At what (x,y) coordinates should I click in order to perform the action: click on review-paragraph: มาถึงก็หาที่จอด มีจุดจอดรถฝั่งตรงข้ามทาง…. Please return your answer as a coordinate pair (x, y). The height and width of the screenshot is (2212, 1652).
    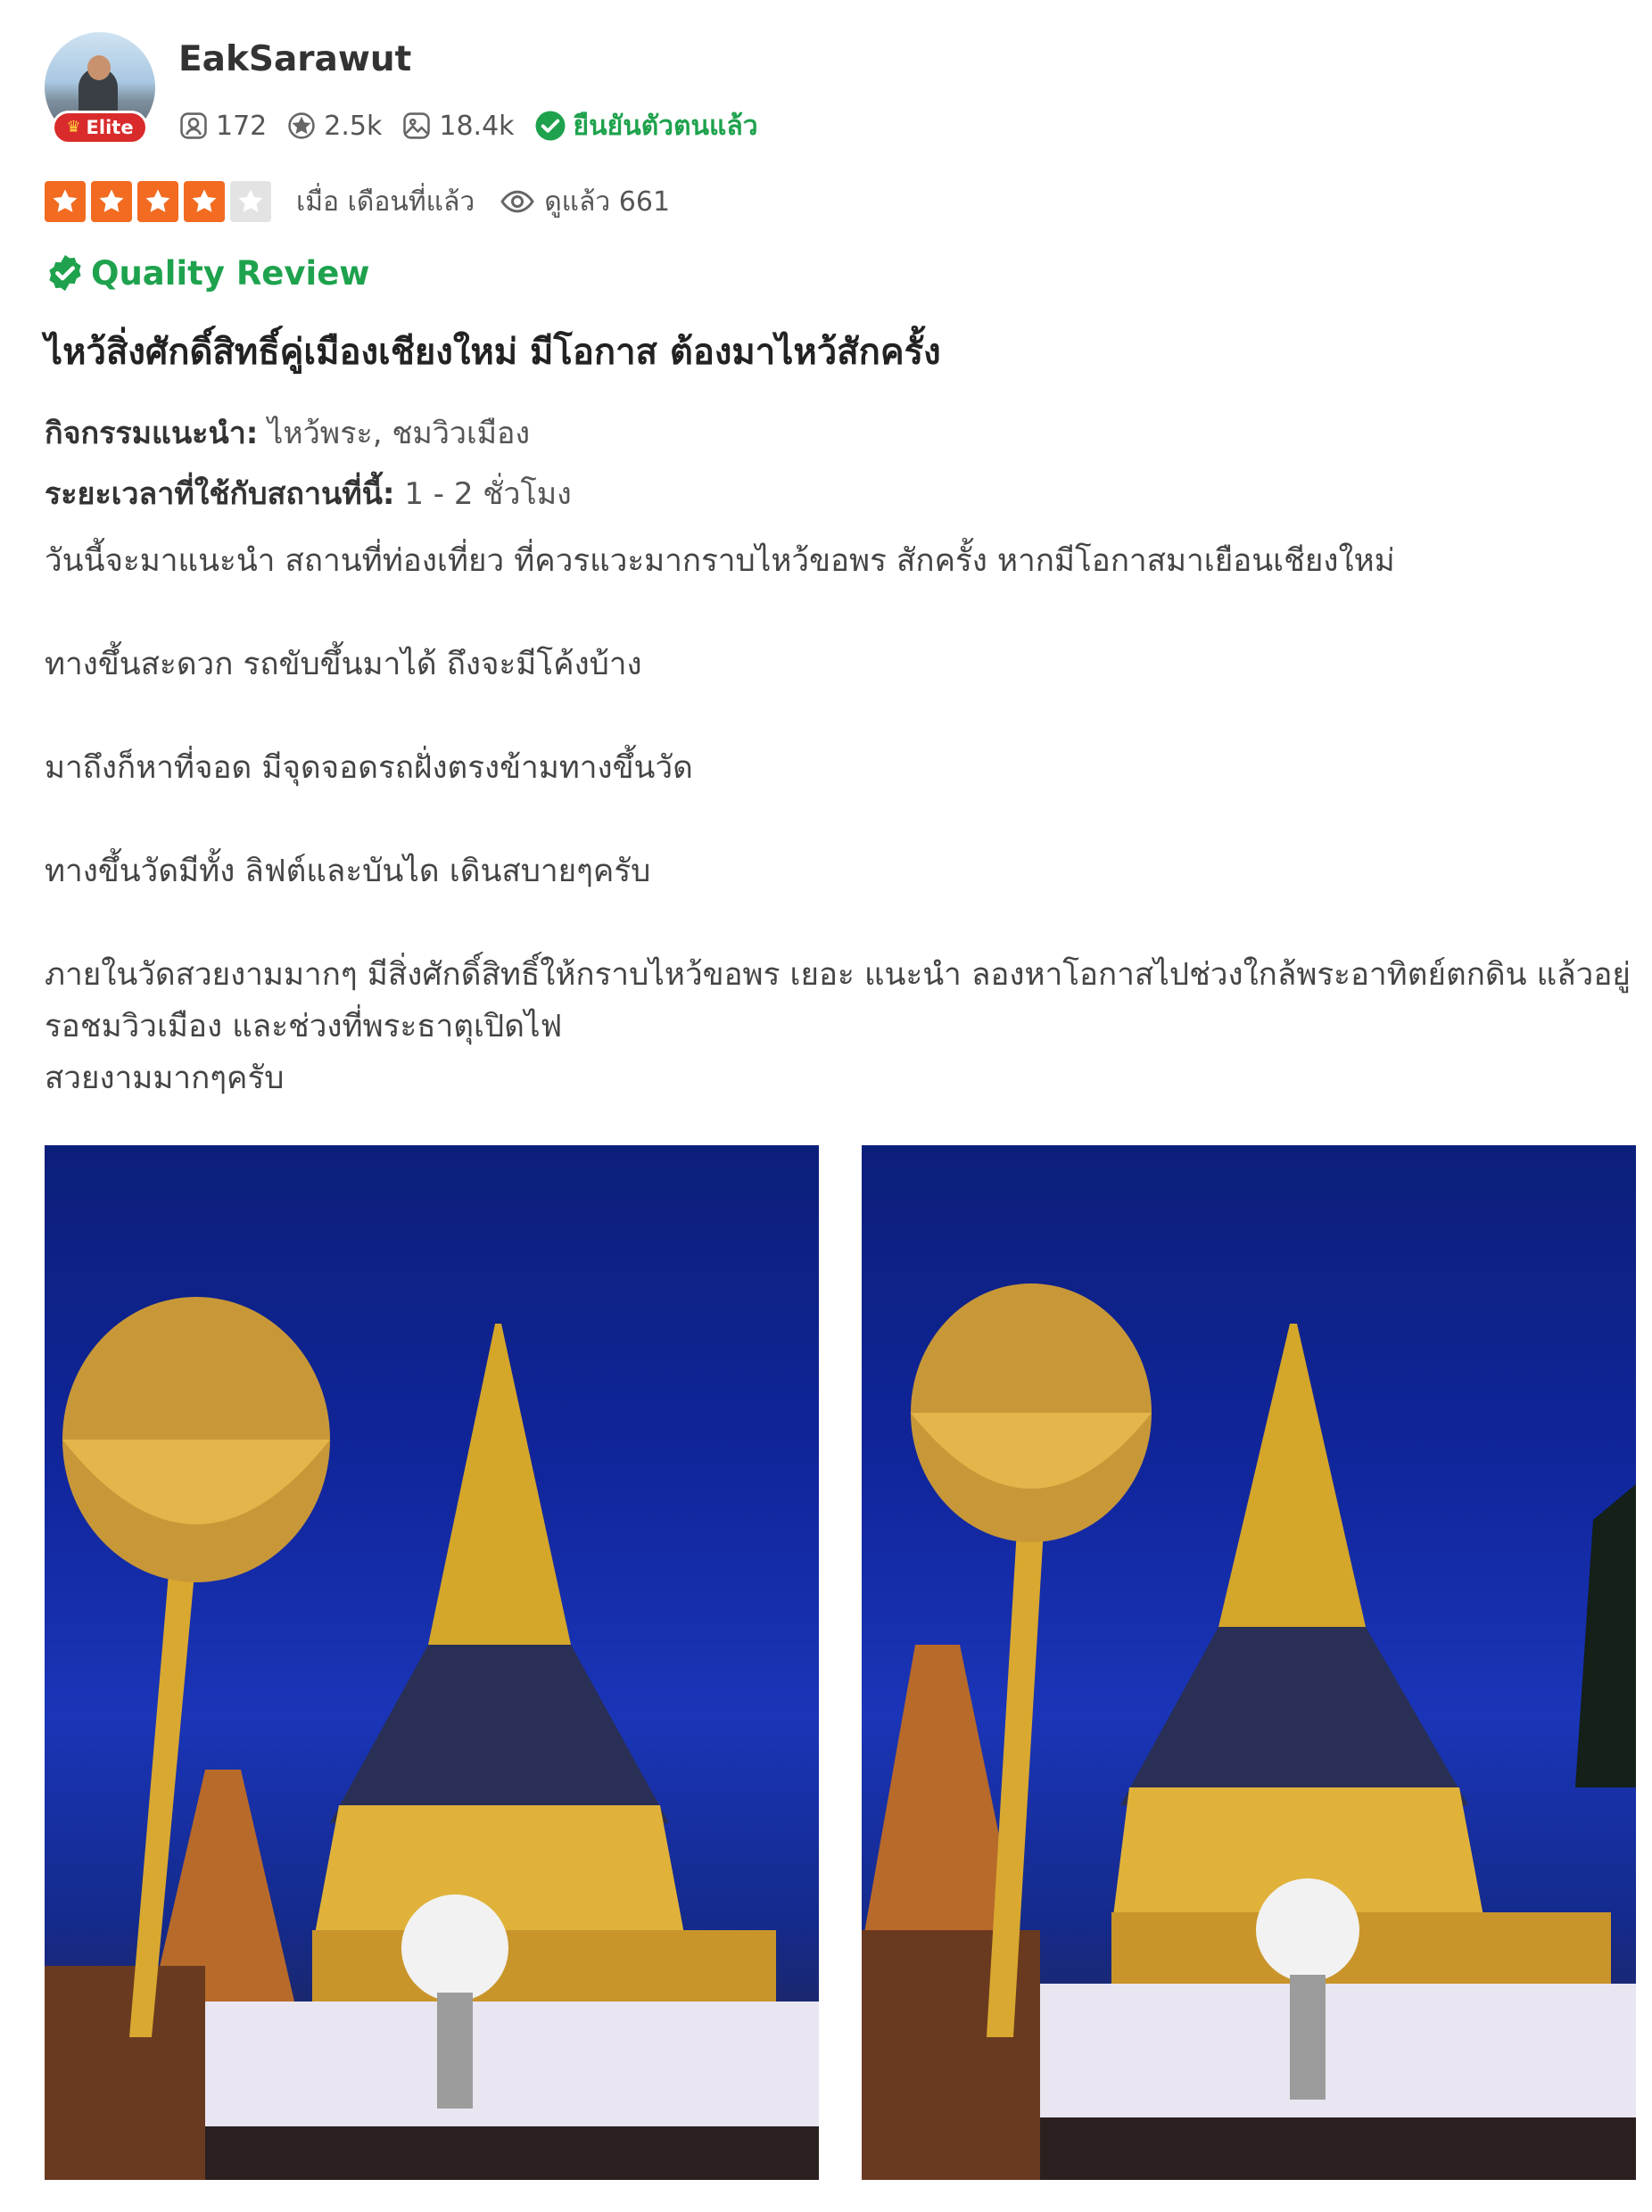
    Looking at the image, I should click on (369, 768).